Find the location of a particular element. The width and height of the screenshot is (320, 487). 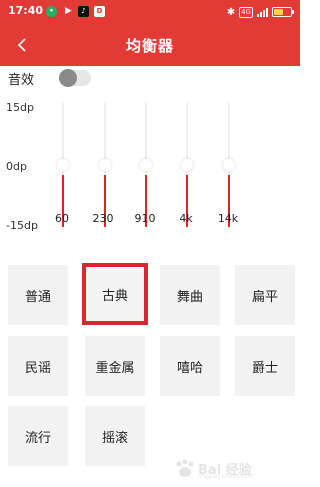

bluetooth-icon: ✱ is located at coordinates (231, 12).